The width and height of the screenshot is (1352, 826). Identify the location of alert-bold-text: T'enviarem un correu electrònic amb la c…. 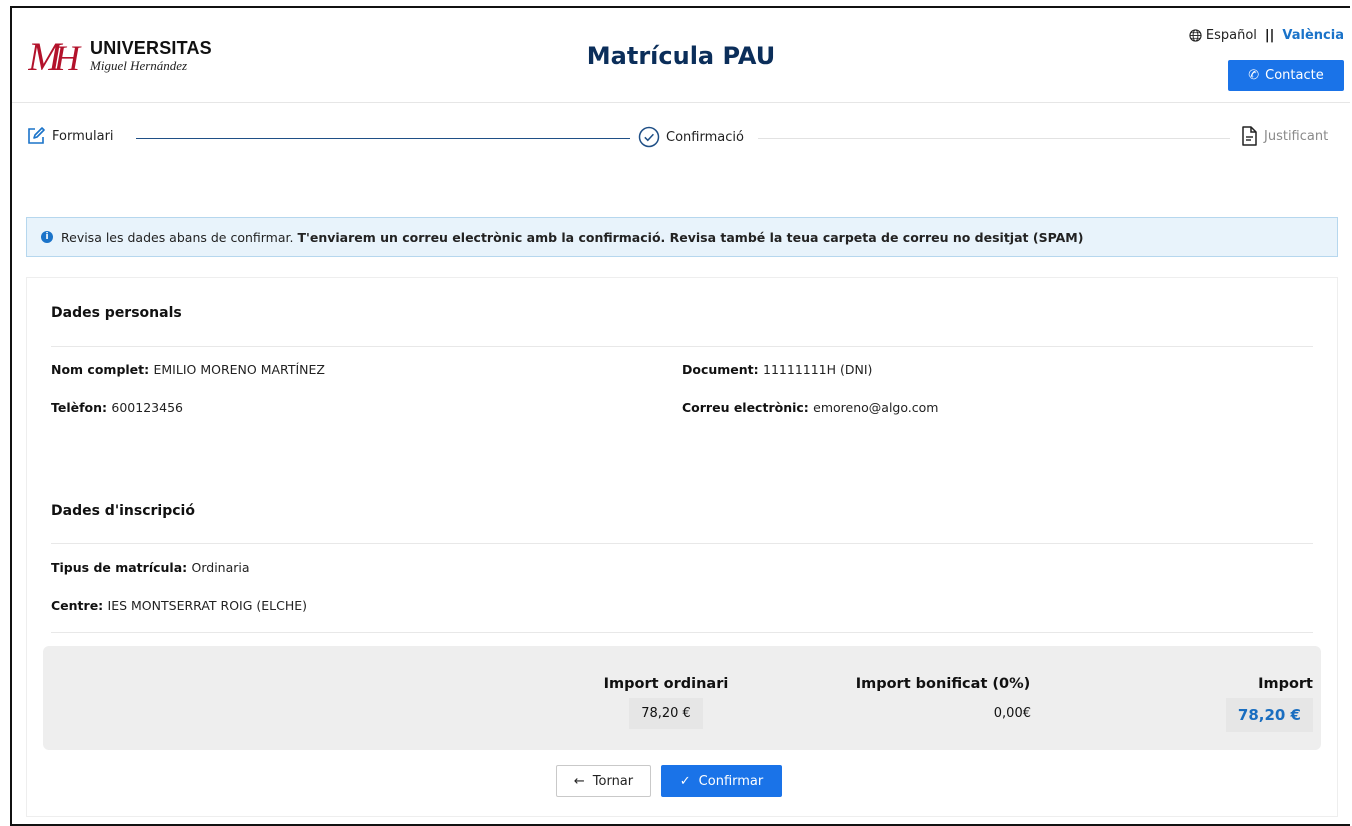
(690, 237).